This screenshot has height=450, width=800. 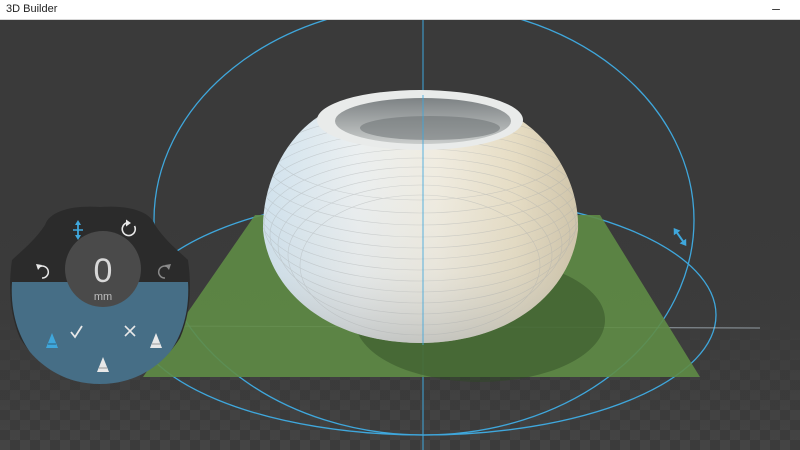 What do you see at coordinates (103, 297) in the screenshot?
I see `dial-unit: mm` at bounding box center [103, 297].